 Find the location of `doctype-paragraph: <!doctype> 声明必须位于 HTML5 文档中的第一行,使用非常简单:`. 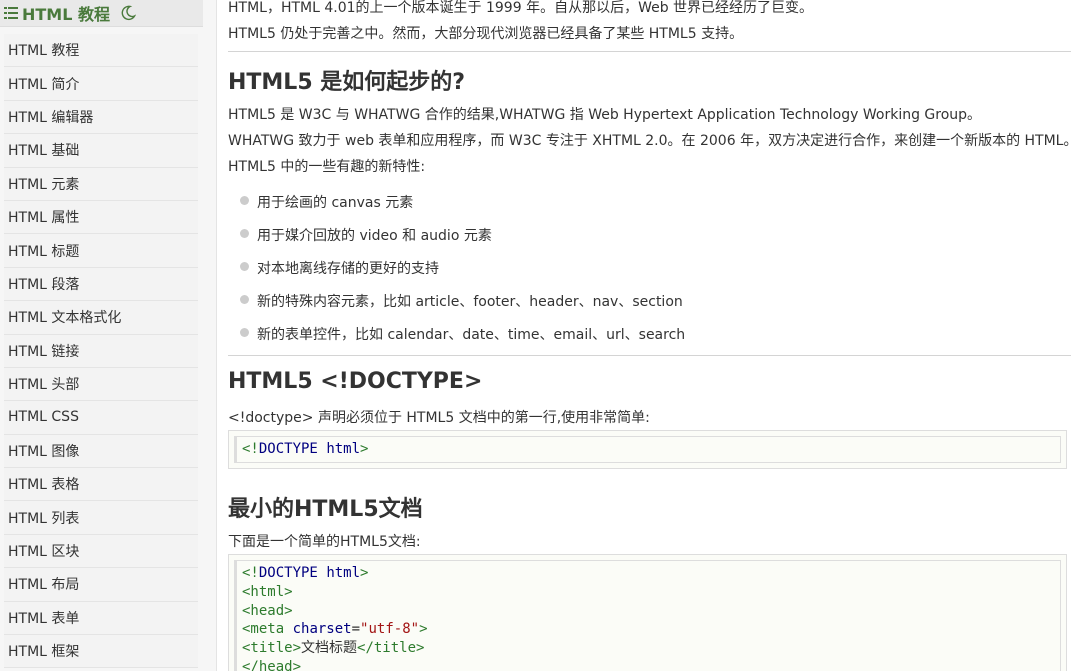

doctype-paragraph: <!doctype> 声明必须位于 HTML5 文档中的第一行,使用非常简单: is located at coordinates (439, 418).